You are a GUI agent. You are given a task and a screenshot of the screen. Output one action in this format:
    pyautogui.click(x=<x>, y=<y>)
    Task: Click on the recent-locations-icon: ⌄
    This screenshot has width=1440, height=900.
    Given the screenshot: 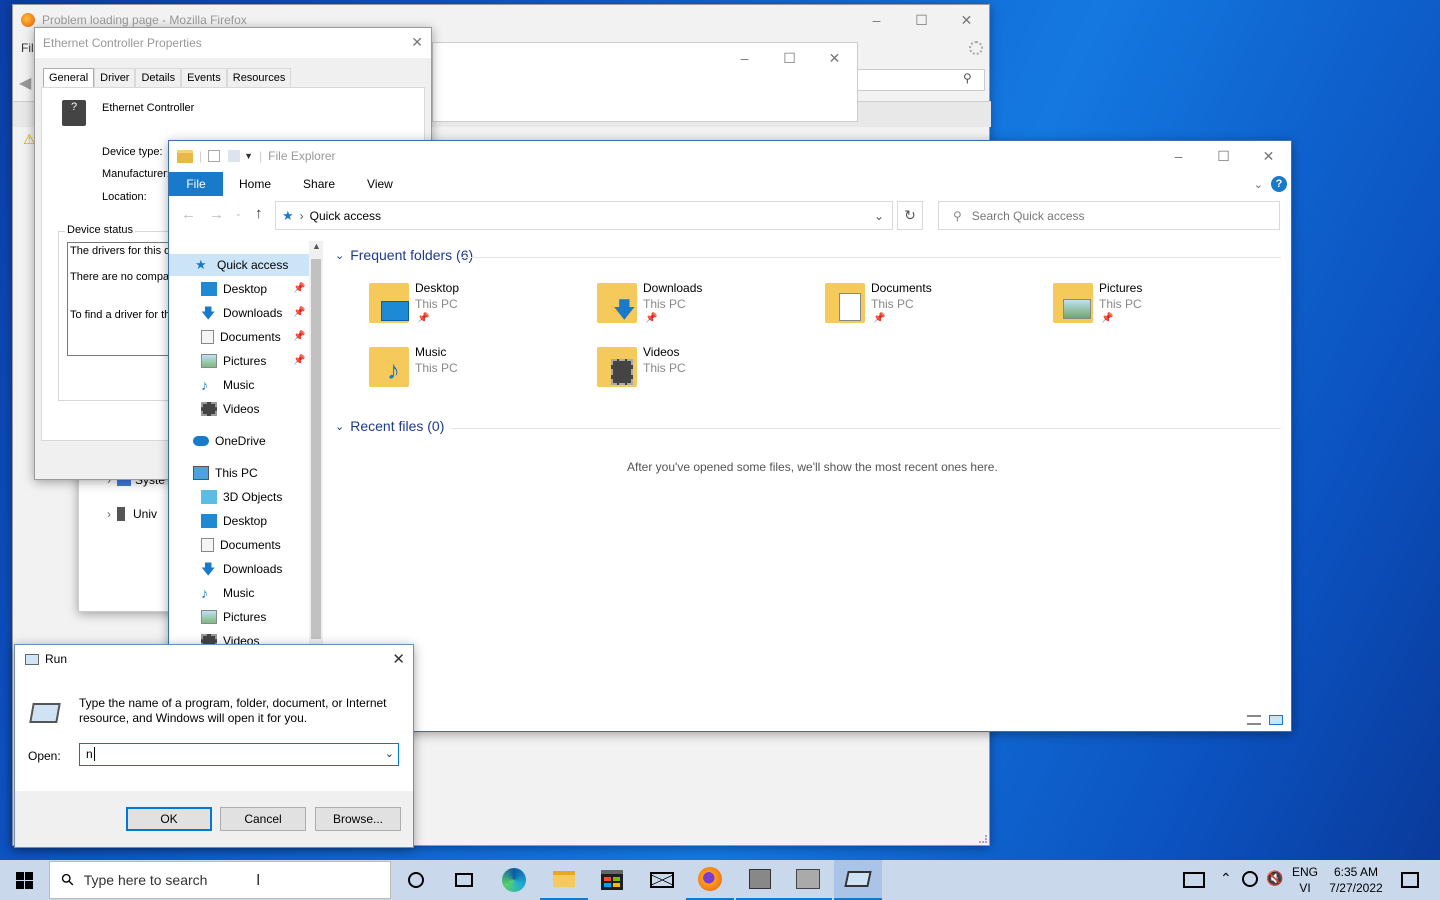 What is the action you would take?
    pyautogui.click(x=238, y=213)
    